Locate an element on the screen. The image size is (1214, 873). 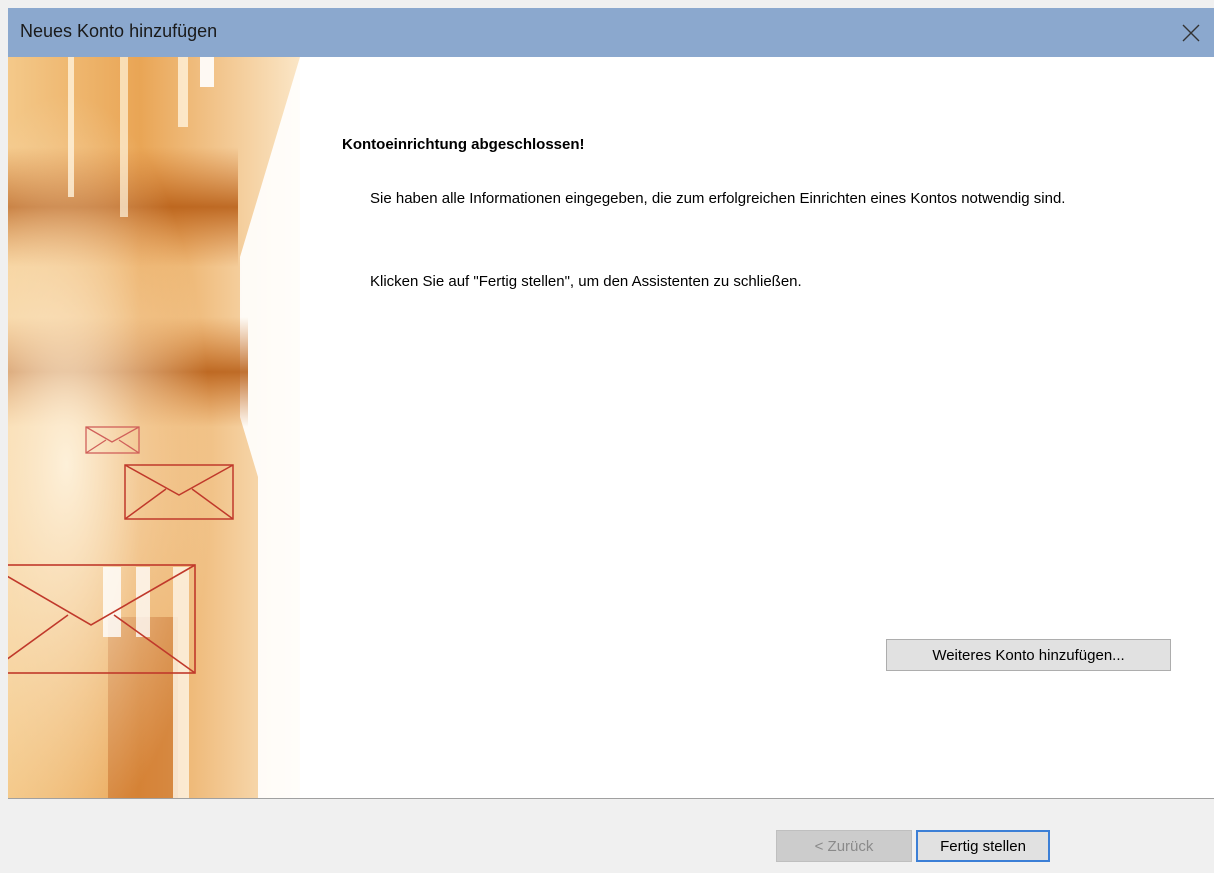
wizard-footer: < Zurück Fertig stellen is located at coordinates (611, 836).